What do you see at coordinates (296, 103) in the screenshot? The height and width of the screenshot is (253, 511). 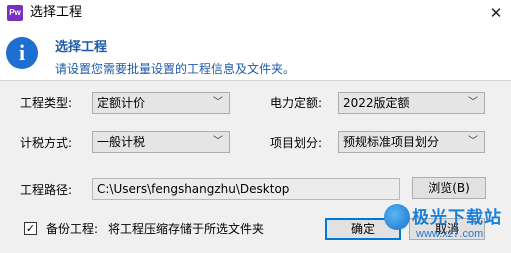 I see `power-quota-label: 电力定额:` at bounding box center [296, 103].